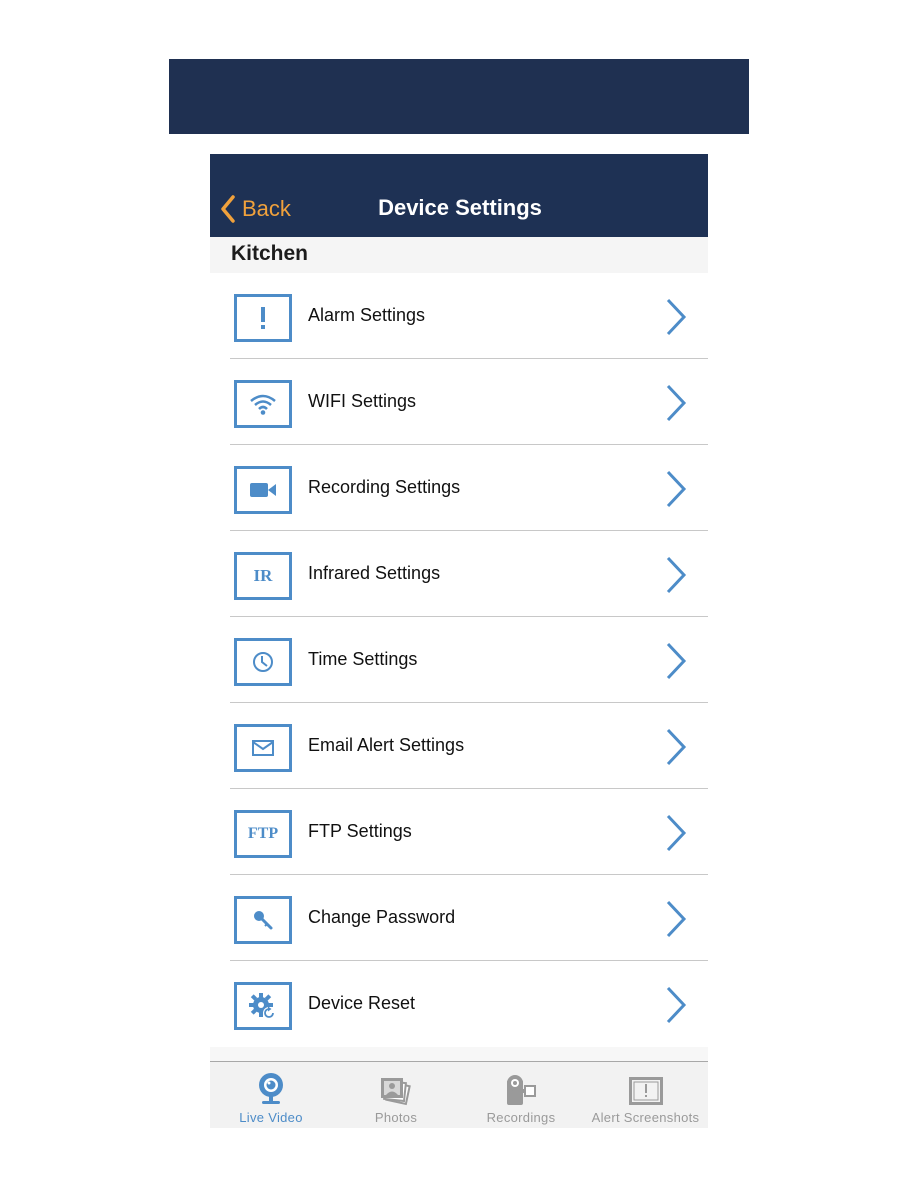  I want to click on envelope-icon, so click(263, 748).